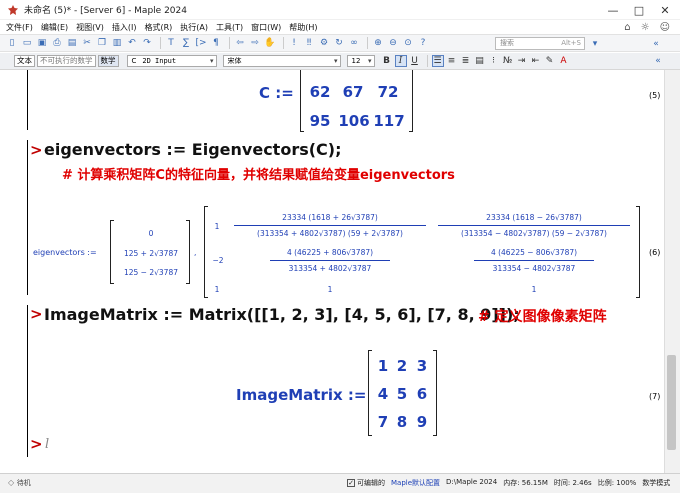  Describe the element at coordinates (294, 43) in the screenshot. I see `execute-icon: !` at that location.